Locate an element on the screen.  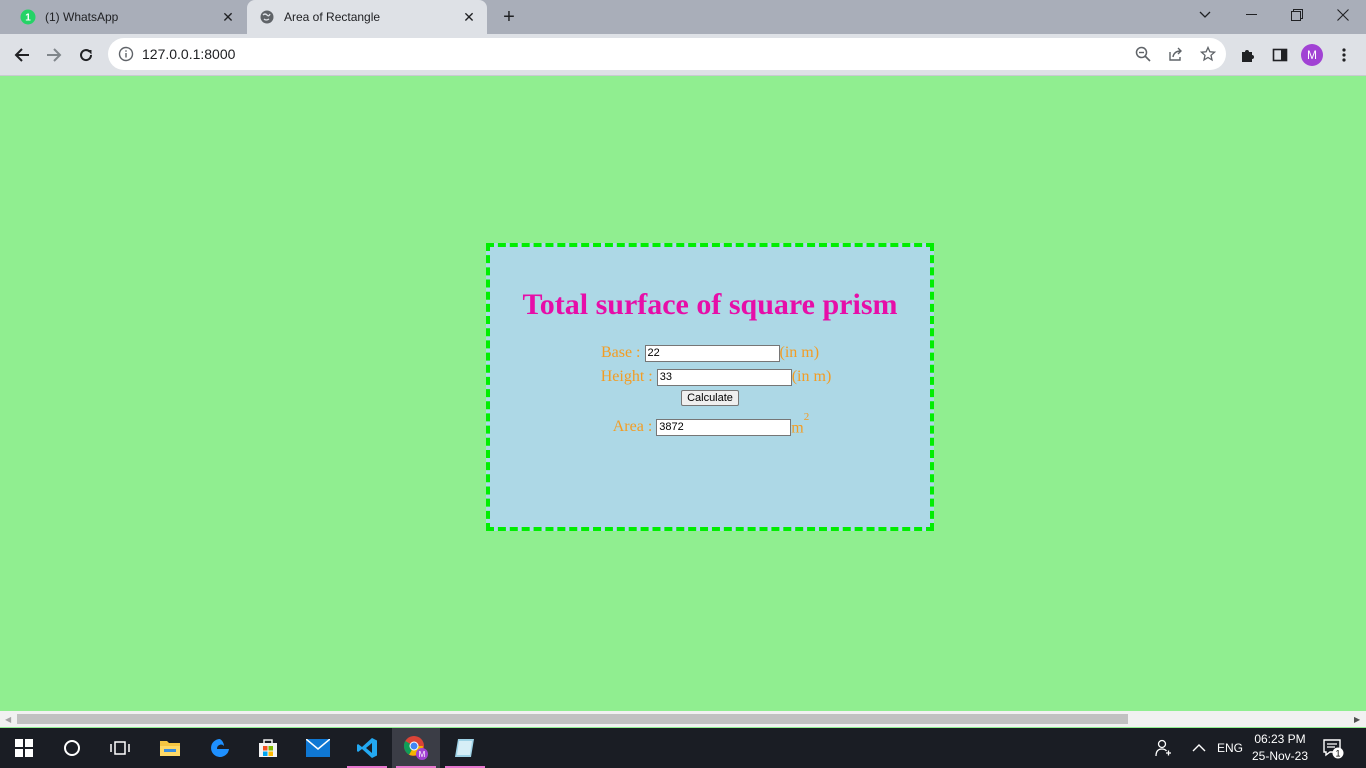
height-label: Height : is located at coordinates (626, 376).